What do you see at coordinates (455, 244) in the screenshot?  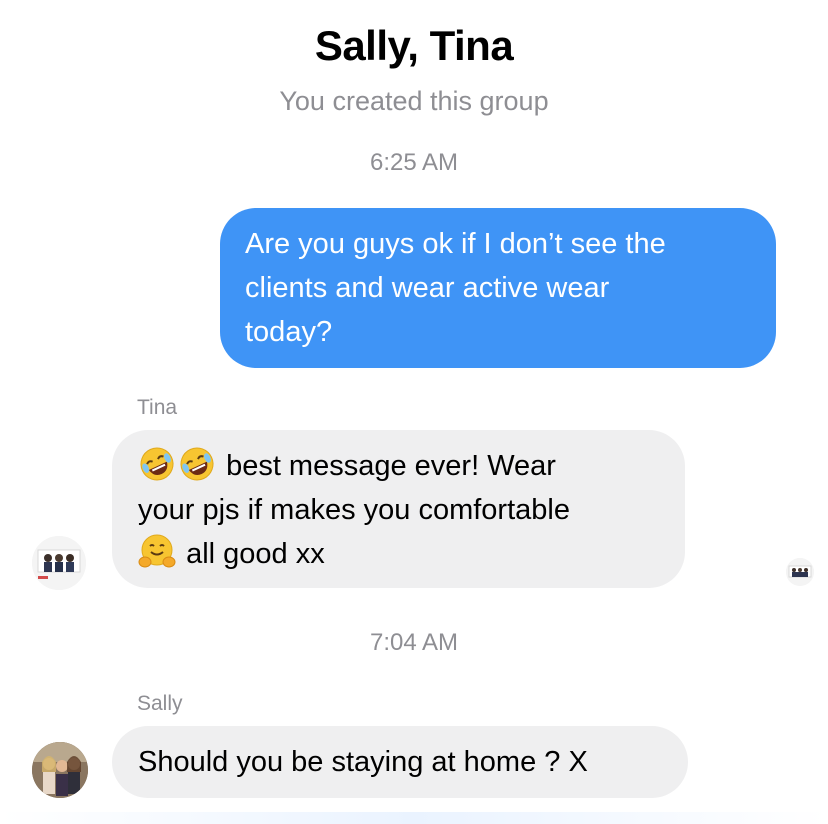 I see `message-line: Are you guys ok if I don’t see the` at bounding box center [455, 244].